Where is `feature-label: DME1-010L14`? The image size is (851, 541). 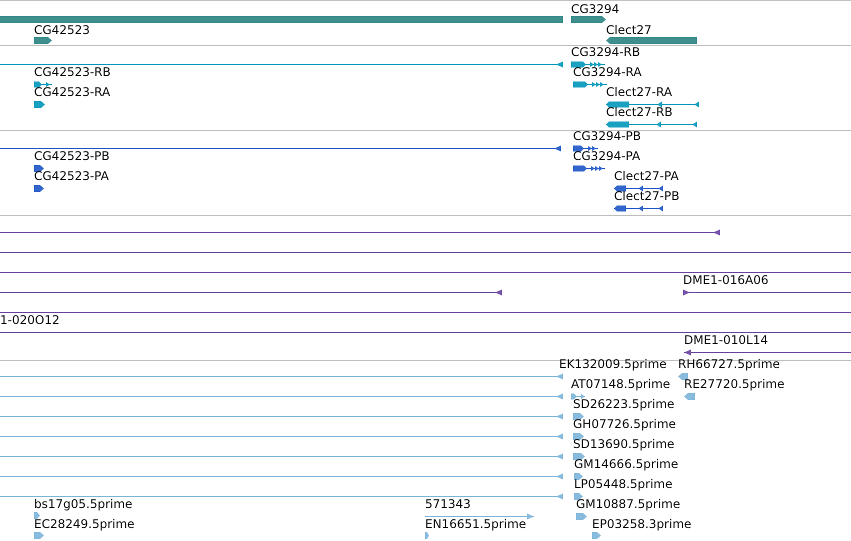 feature-label: DME1-010L14 is located at coordinates (726, 340).